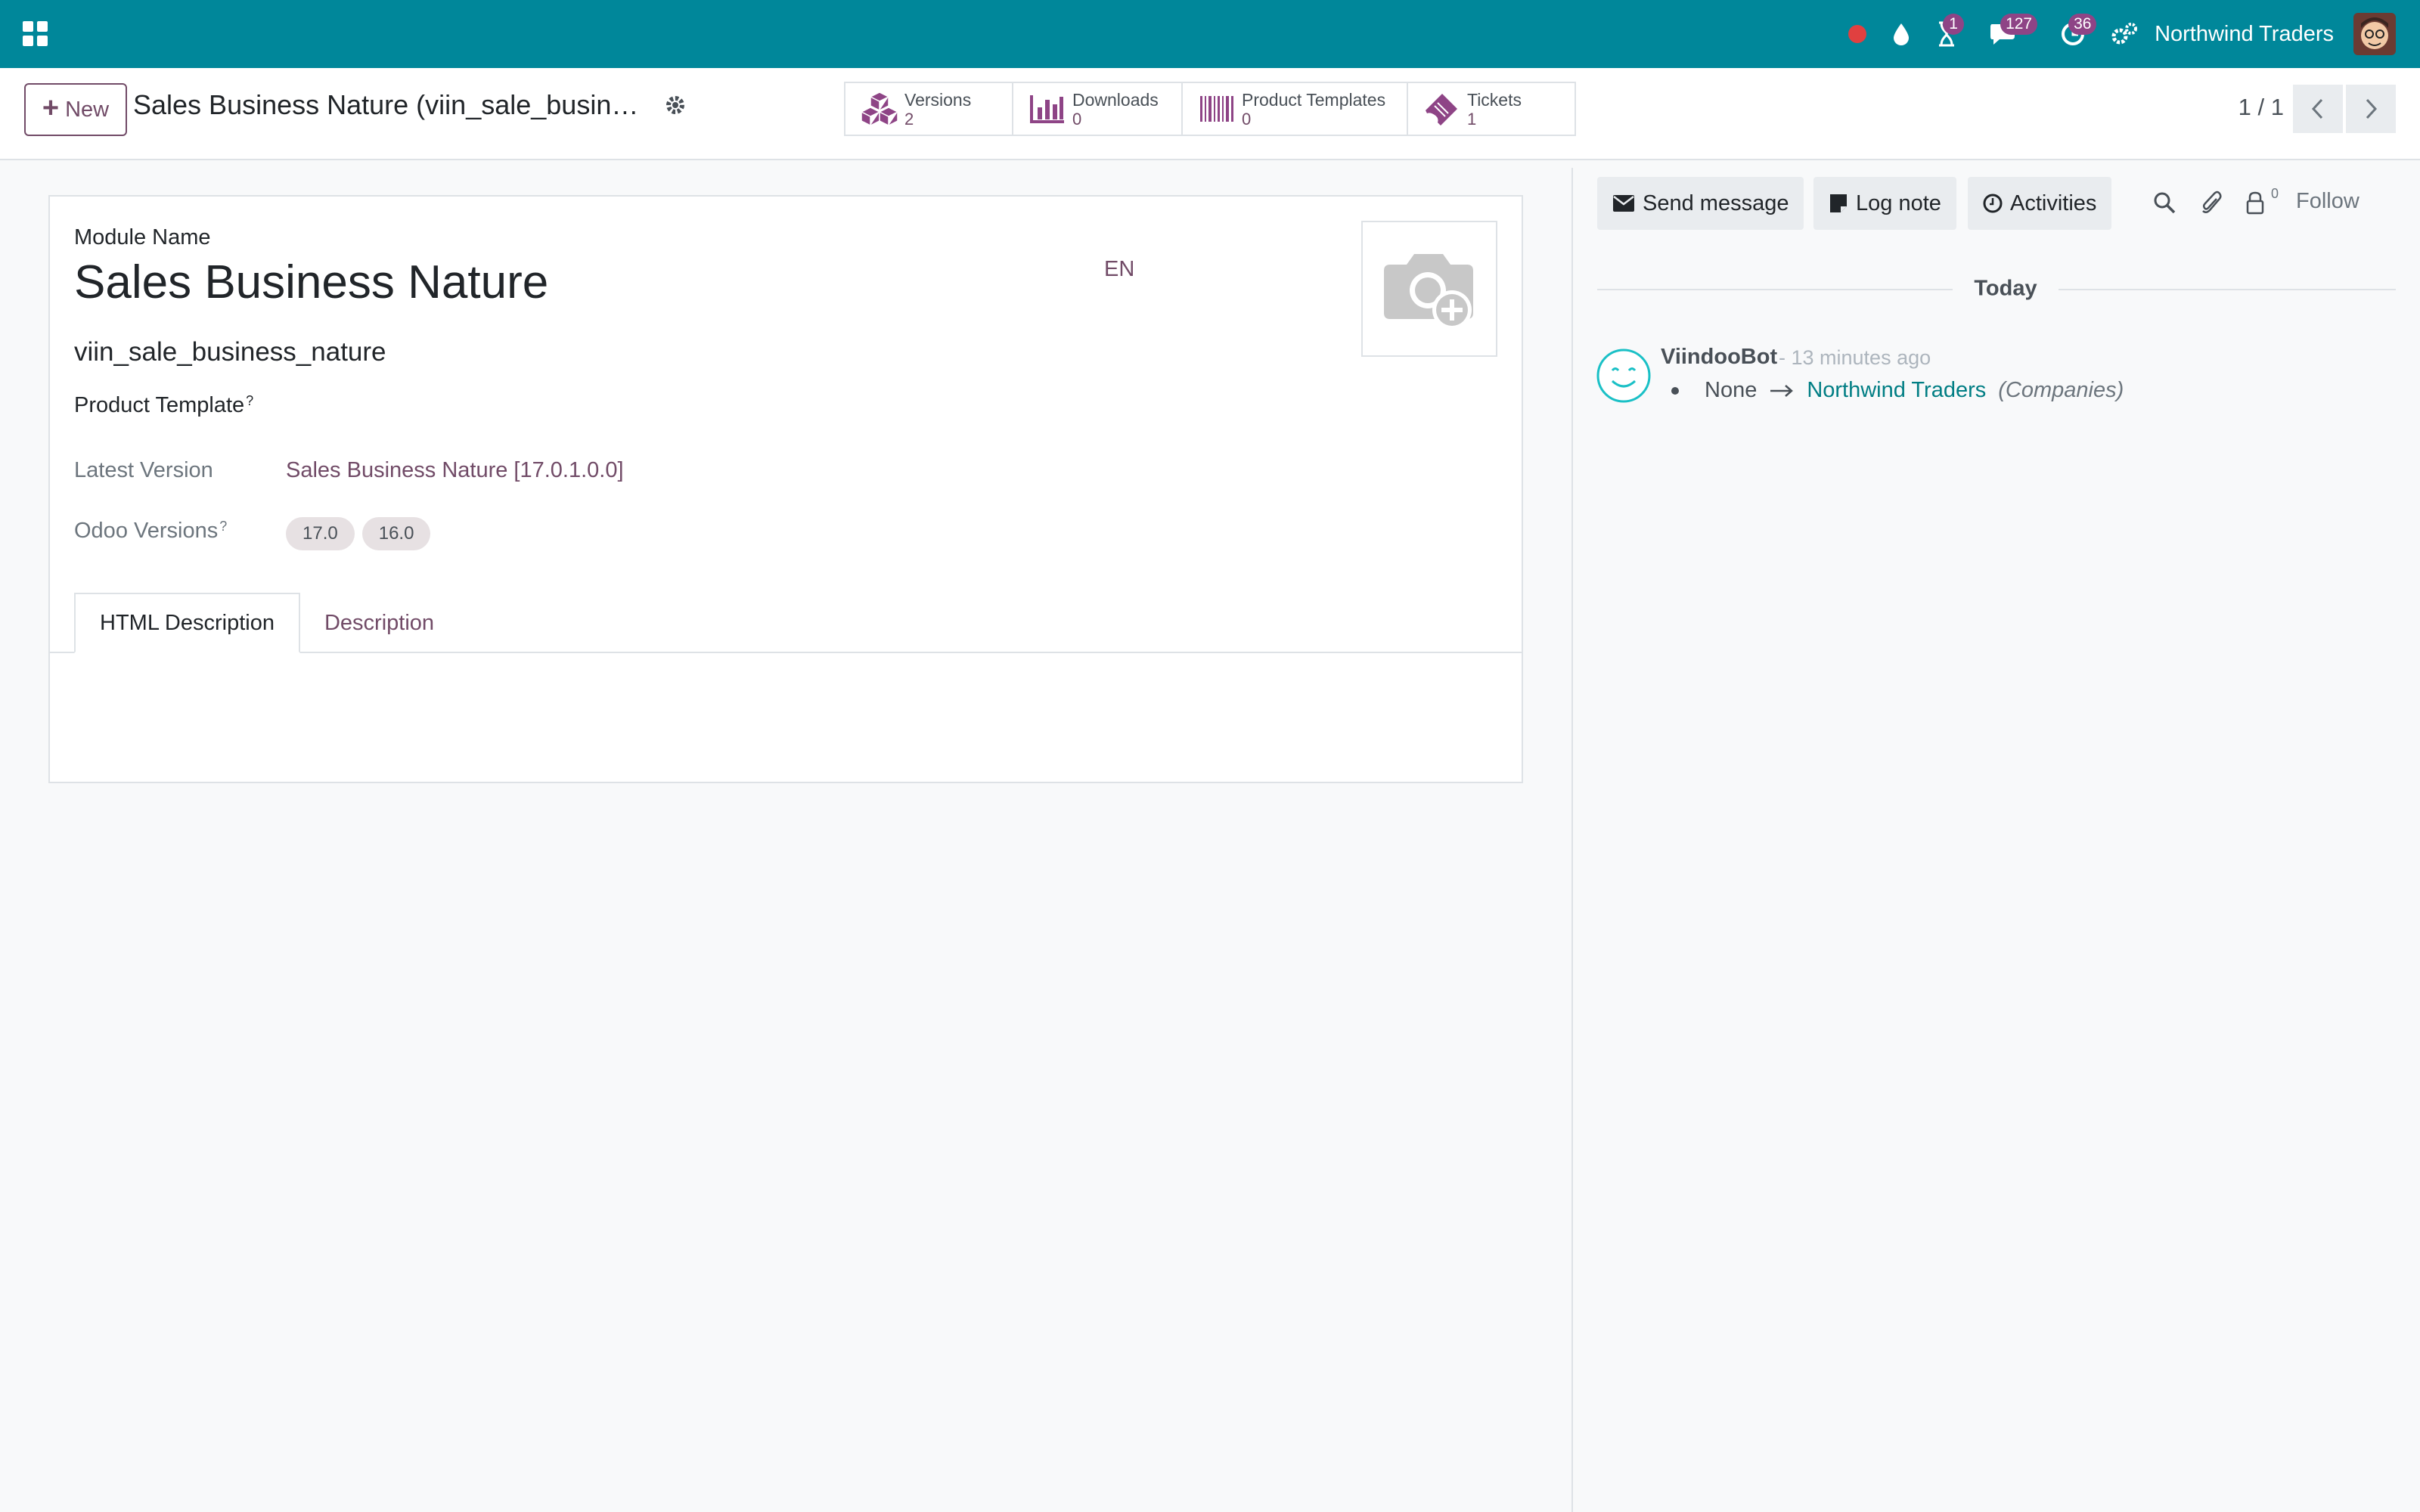  What do you see at coordinates (2019, 24) in the screenshot?
I see `messages-badge: 127` at bounding box center [2019, 24].